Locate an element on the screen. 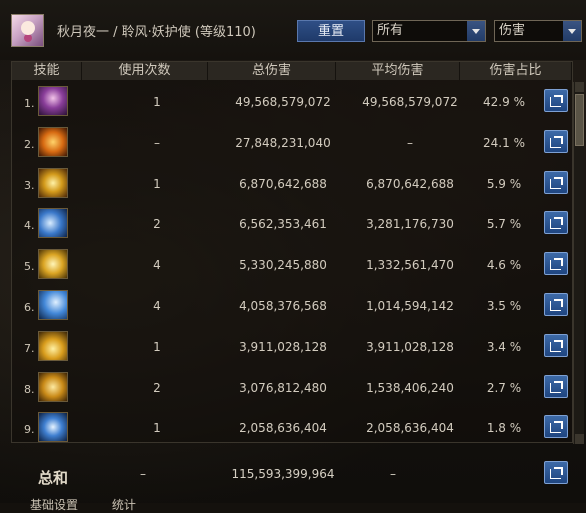 This screenshot has width=586, height=513. average-damage-cell: 6,870,642,688 is located at coordinates (410, 183).